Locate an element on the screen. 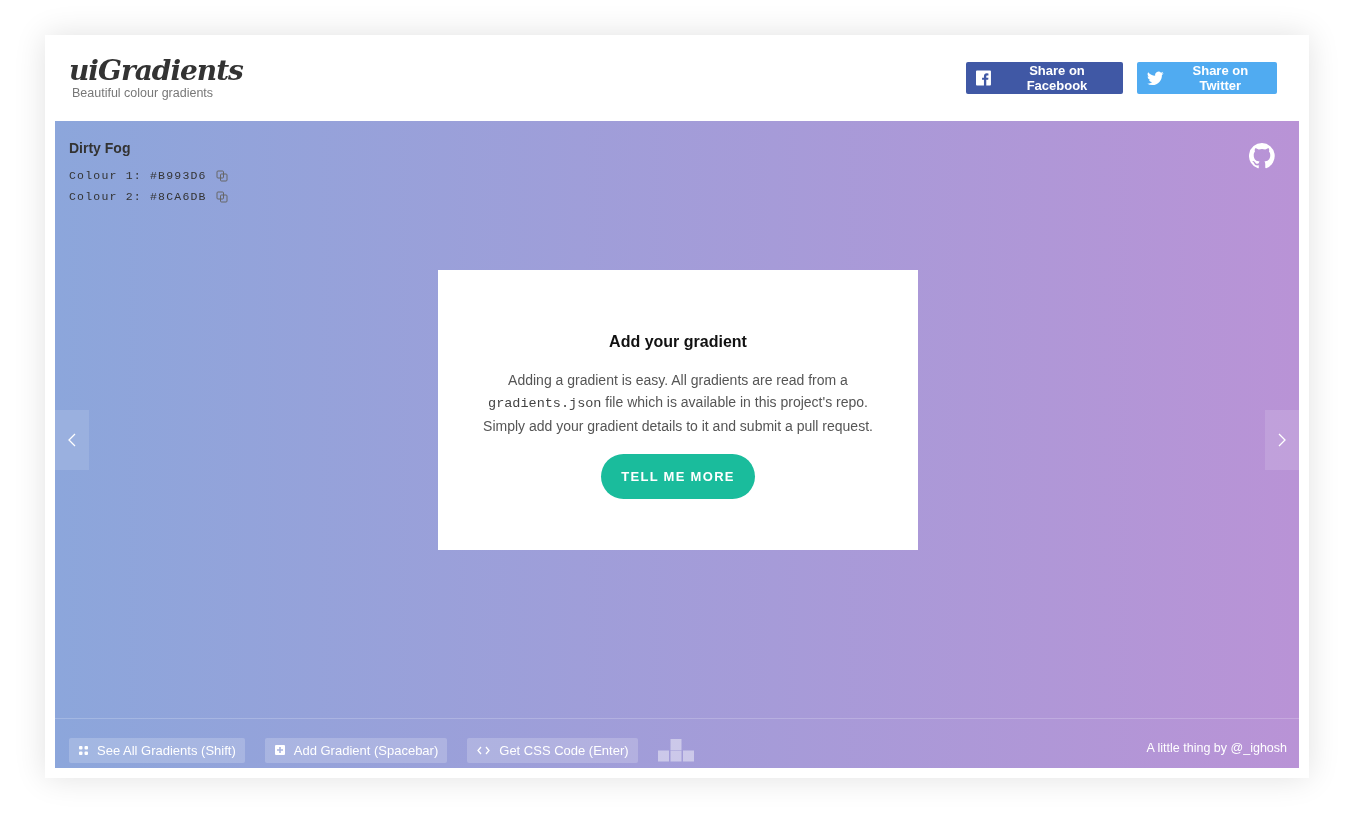 The width and height of the screenshot is (1354, 834). plus-icon is located at coordinates (279, 750).